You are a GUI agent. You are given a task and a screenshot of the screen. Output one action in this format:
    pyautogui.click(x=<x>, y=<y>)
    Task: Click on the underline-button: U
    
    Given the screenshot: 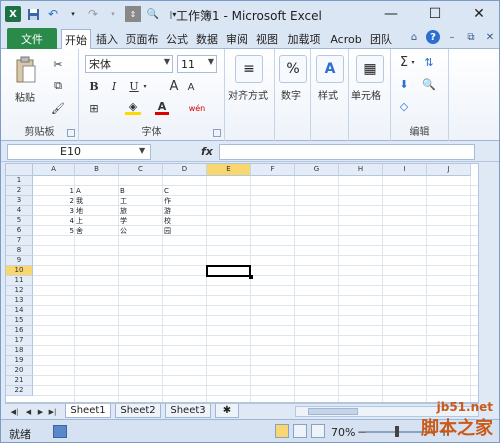 What is the action you would take?
    pyautogui.click(x=134, y=86)
    